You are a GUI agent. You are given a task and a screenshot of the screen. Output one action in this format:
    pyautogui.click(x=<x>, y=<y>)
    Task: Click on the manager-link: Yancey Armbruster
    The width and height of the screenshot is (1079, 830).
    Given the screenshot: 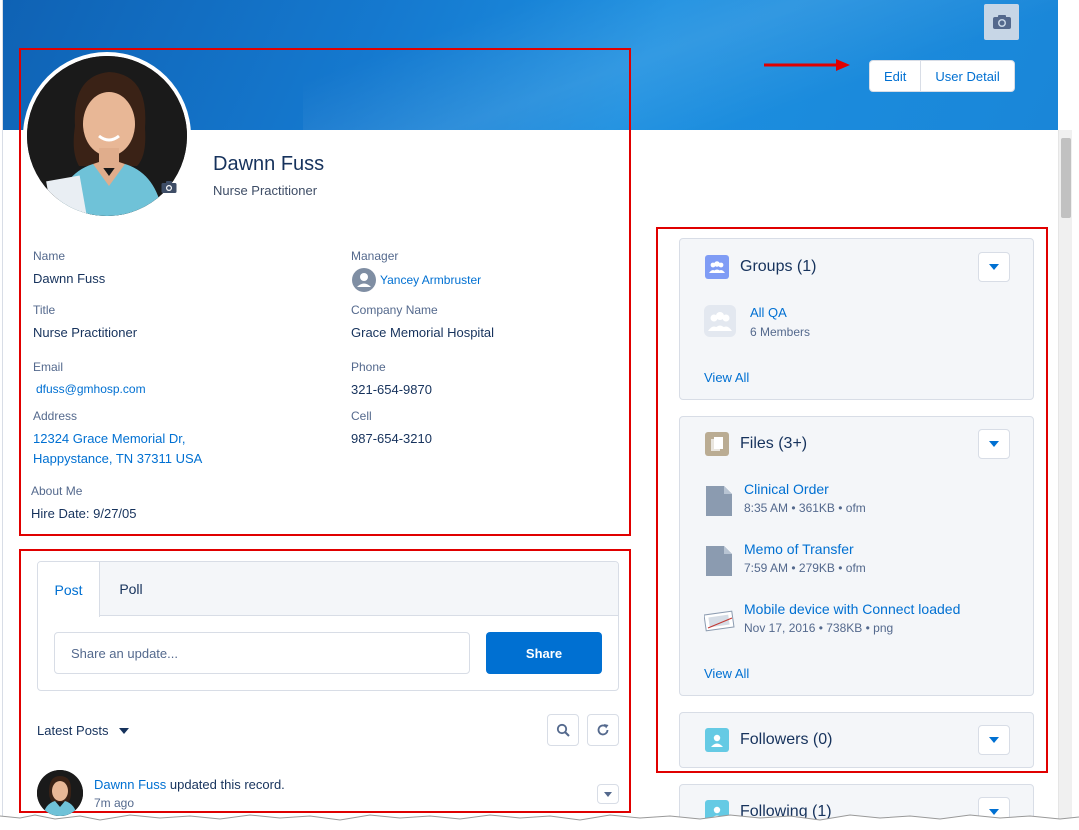 What is the action you would take?
    pyautogui.click(x=430, y=280)
    